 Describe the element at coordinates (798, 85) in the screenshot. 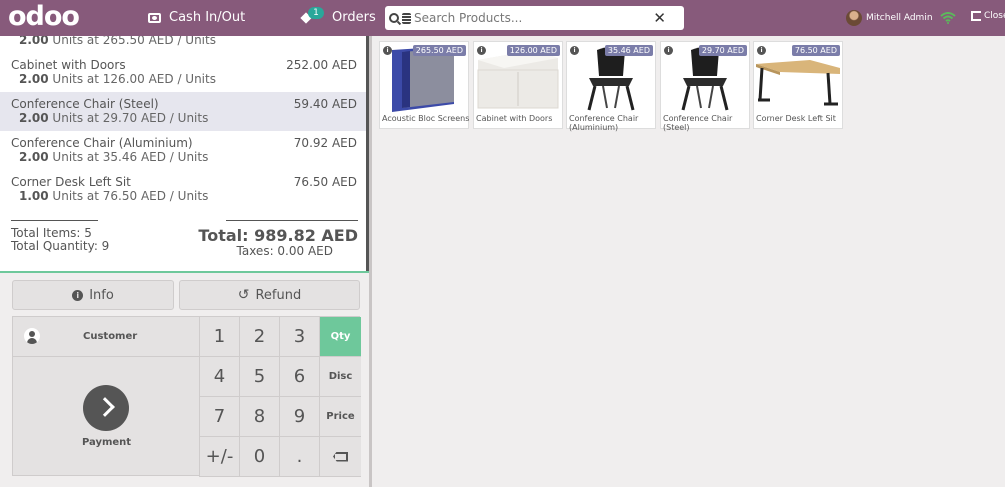

I see `product-card: i 76.50 AED Corner Desk Left Sit` at that location.